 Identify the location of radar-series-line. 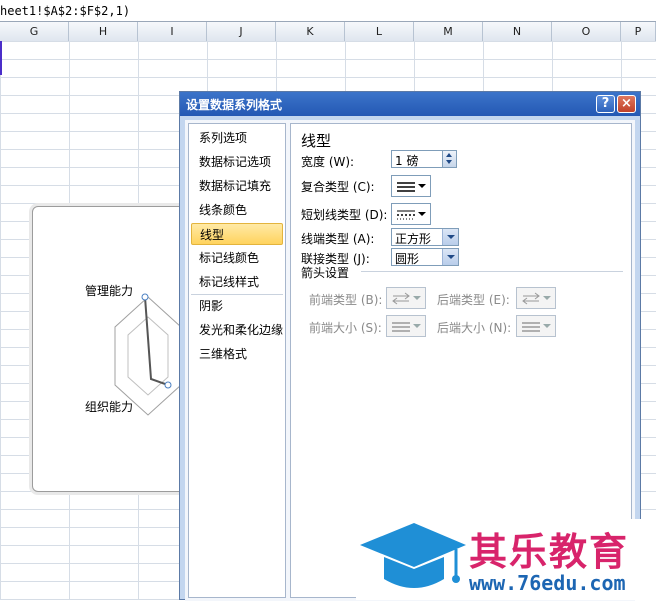
(156, 341).